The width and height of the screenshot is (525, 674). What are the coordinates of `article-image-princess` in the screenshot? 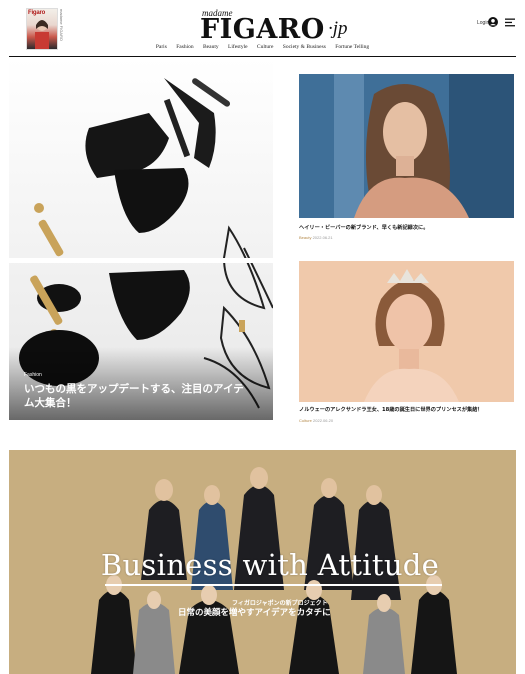 It's located at (406, 331).